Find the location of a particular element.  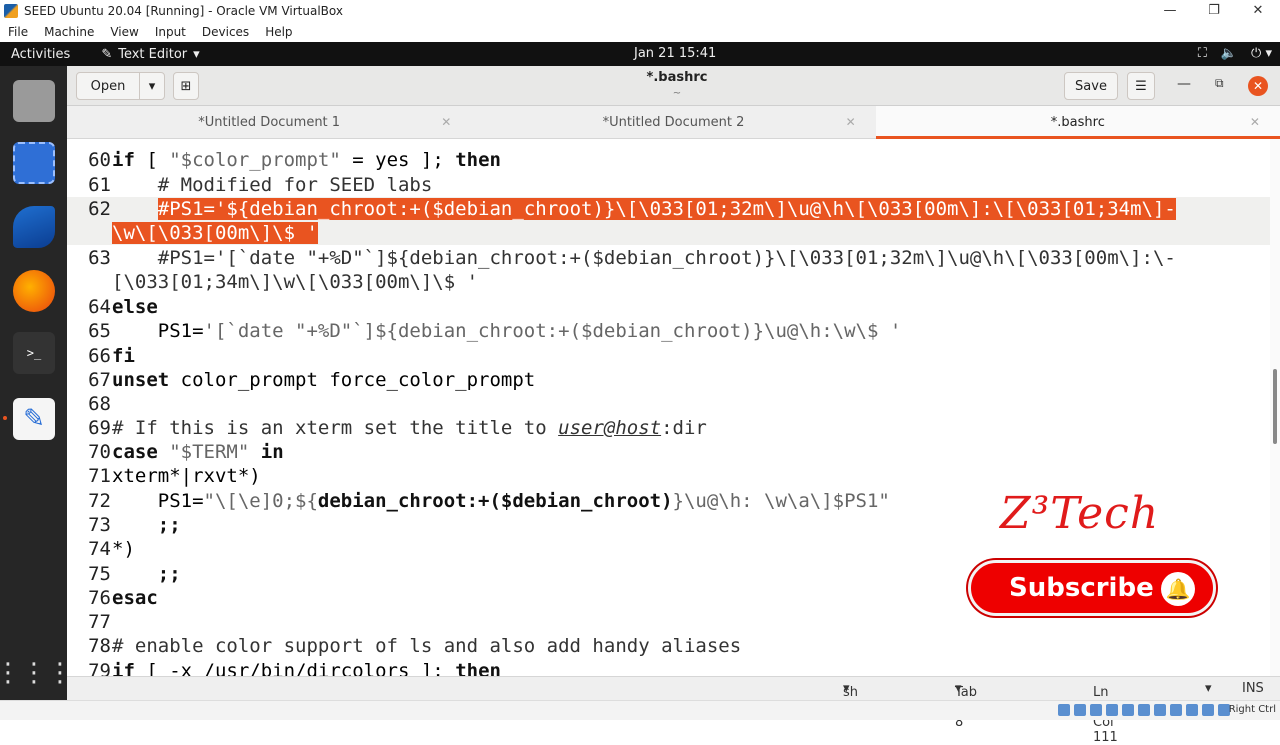

network-icon is located at coordinates (1112, 710).